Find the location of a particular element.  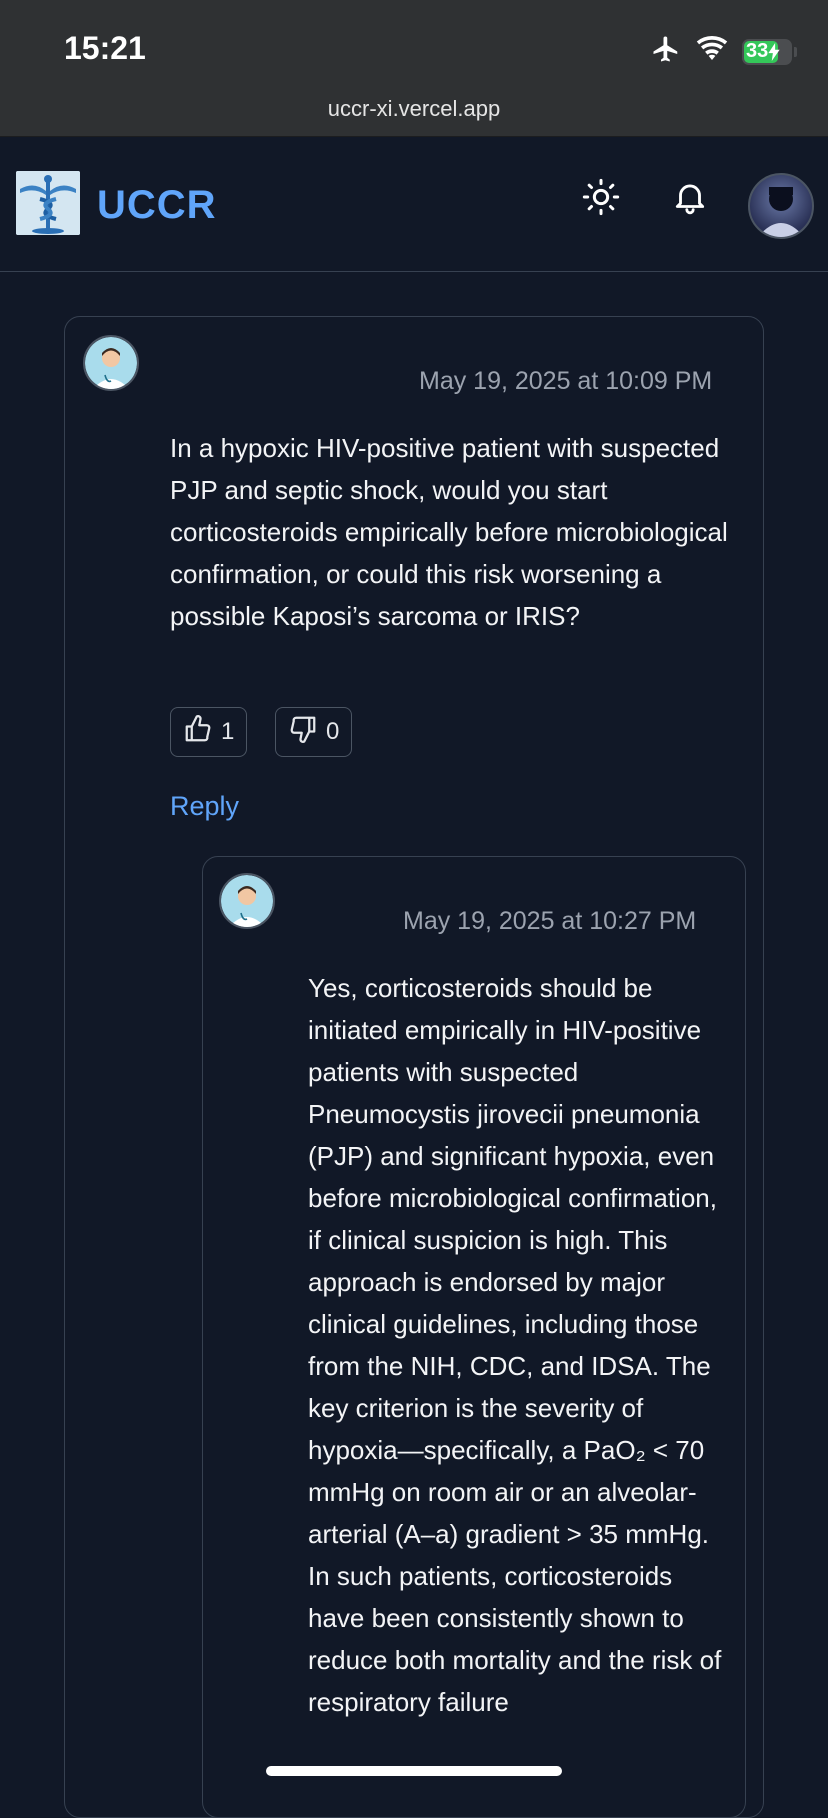

wifi-icon is located at coordinates (712, 51).